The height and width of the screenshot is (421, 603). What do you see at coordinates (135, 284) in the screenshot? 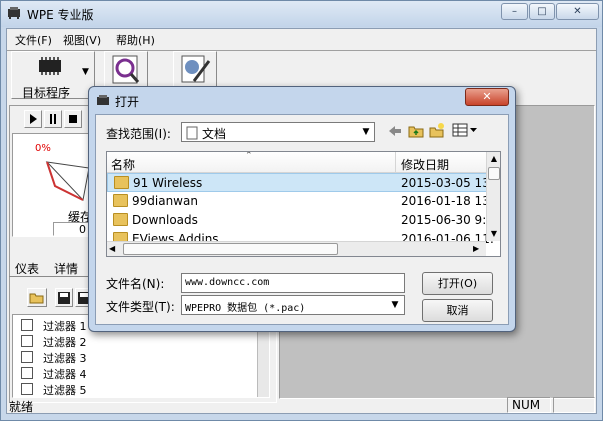
I see `filename-label: 文件名(N):` at bounding box center [135, 284].